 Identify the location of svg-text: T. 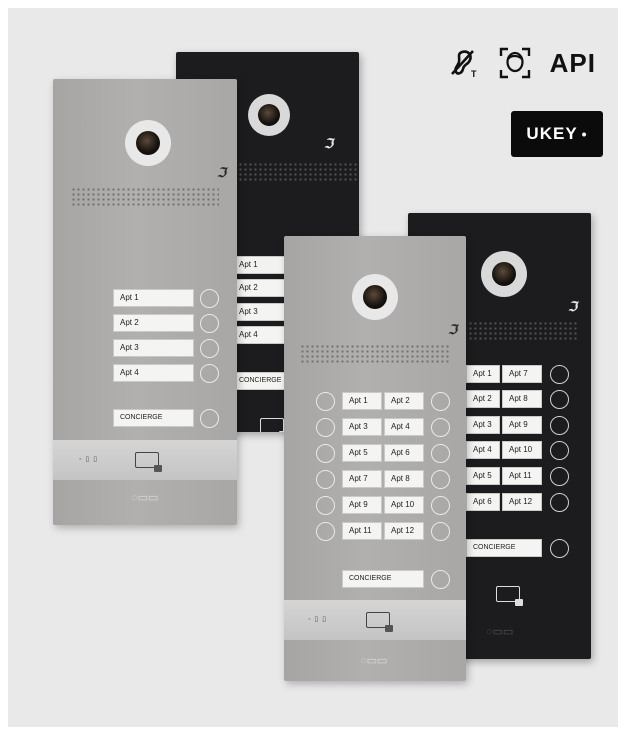
(474, 74).